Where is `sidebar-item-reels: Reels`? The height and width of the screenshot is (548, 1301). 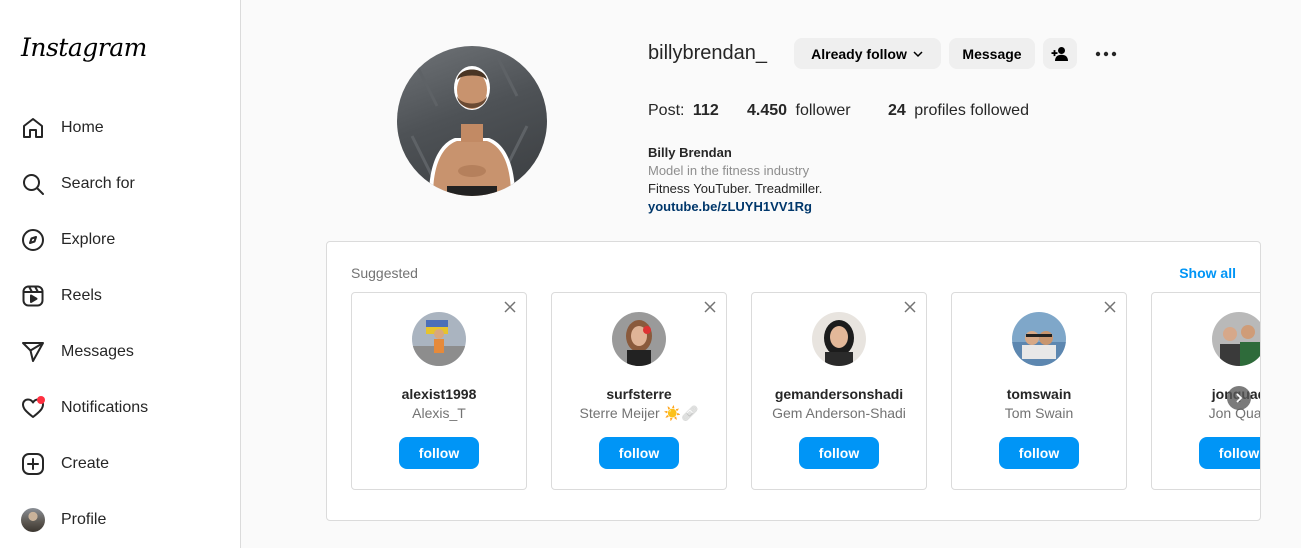
sidebar-item-reels: Reels is located at coordinates (61, 296).